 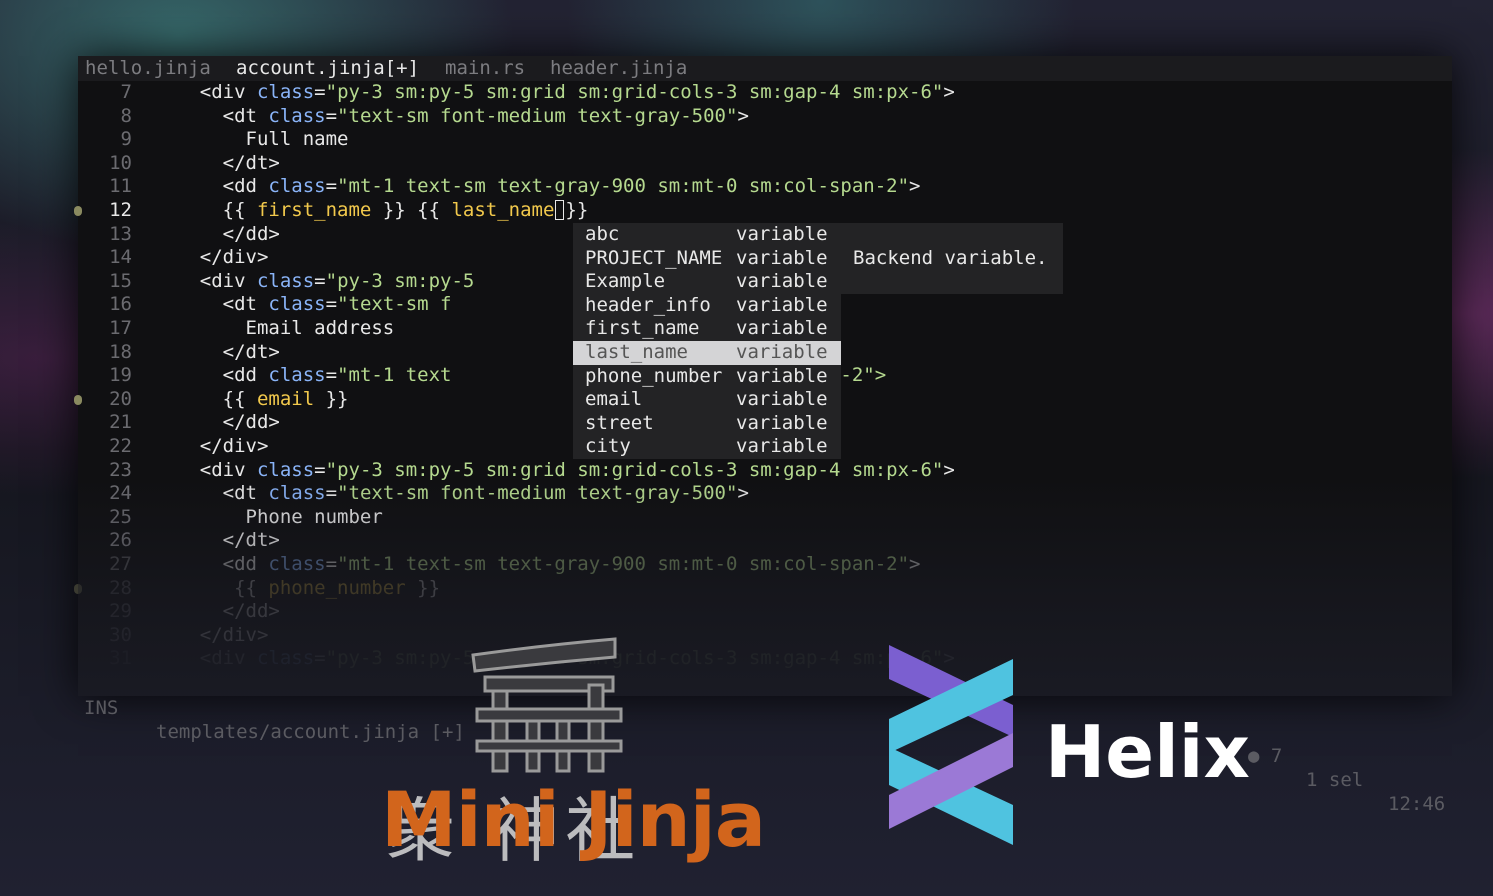 What do you see at coordinates (485, 68) in the screenshot?
I see `tab-main-rs: main.rs` at bounding box center [485, 68].